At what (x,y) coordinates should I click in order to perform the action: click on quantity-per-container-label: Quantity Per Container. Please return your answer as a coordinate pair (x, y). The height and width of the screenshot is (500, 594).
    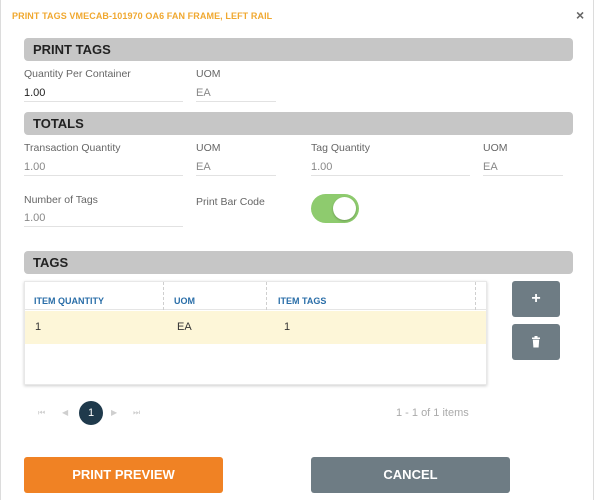
    Looking at the image, I should click on (77, 74).